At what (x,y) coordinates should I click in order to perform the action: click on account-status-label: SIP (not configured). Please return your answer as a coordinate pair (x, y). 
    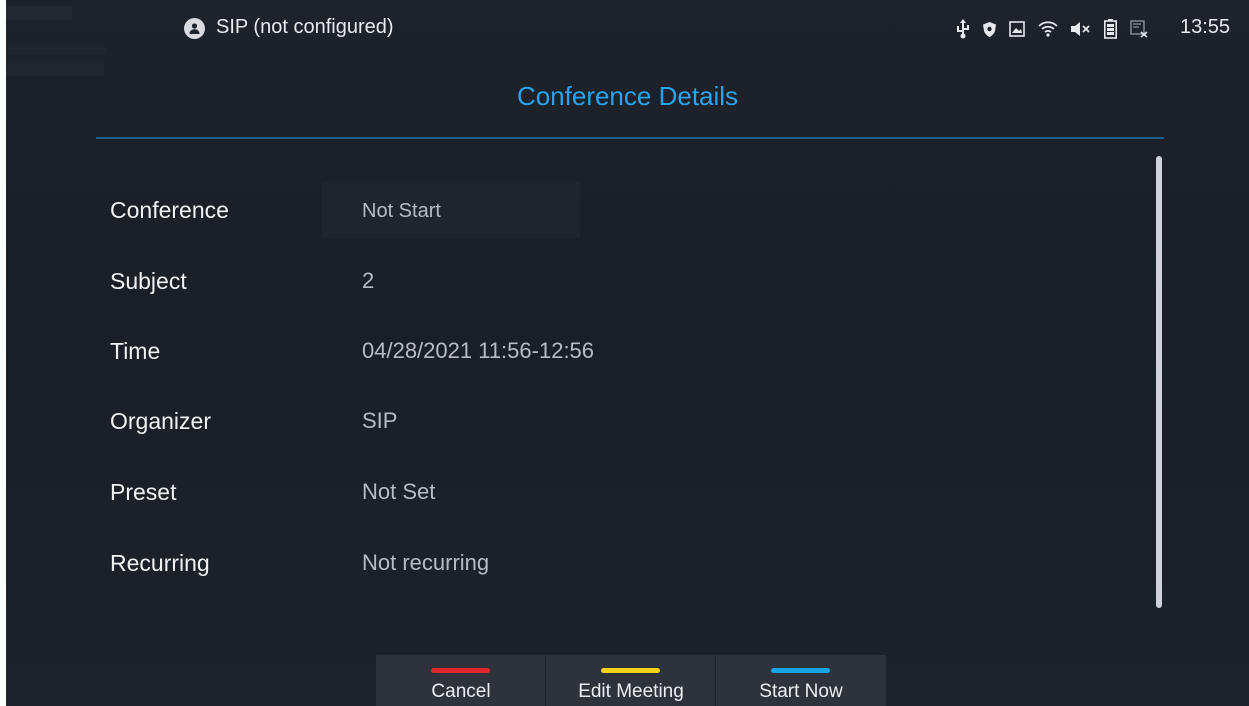
    Looking at the image, I should click on (305, 27).